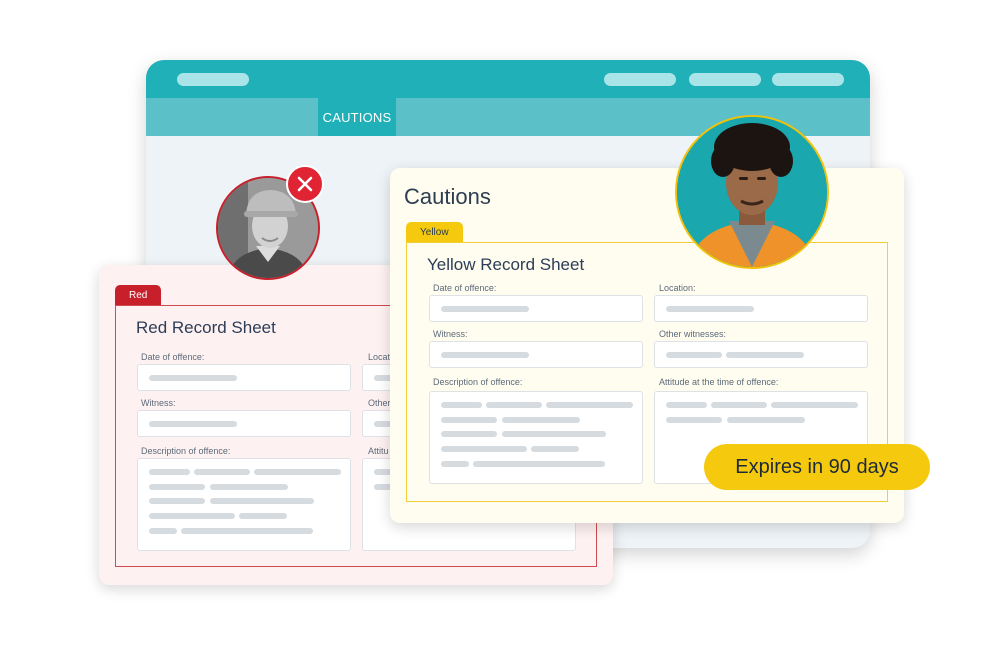 This screenshot has width=1000, height=658. I want to click on close-icon, so click(305, 184).